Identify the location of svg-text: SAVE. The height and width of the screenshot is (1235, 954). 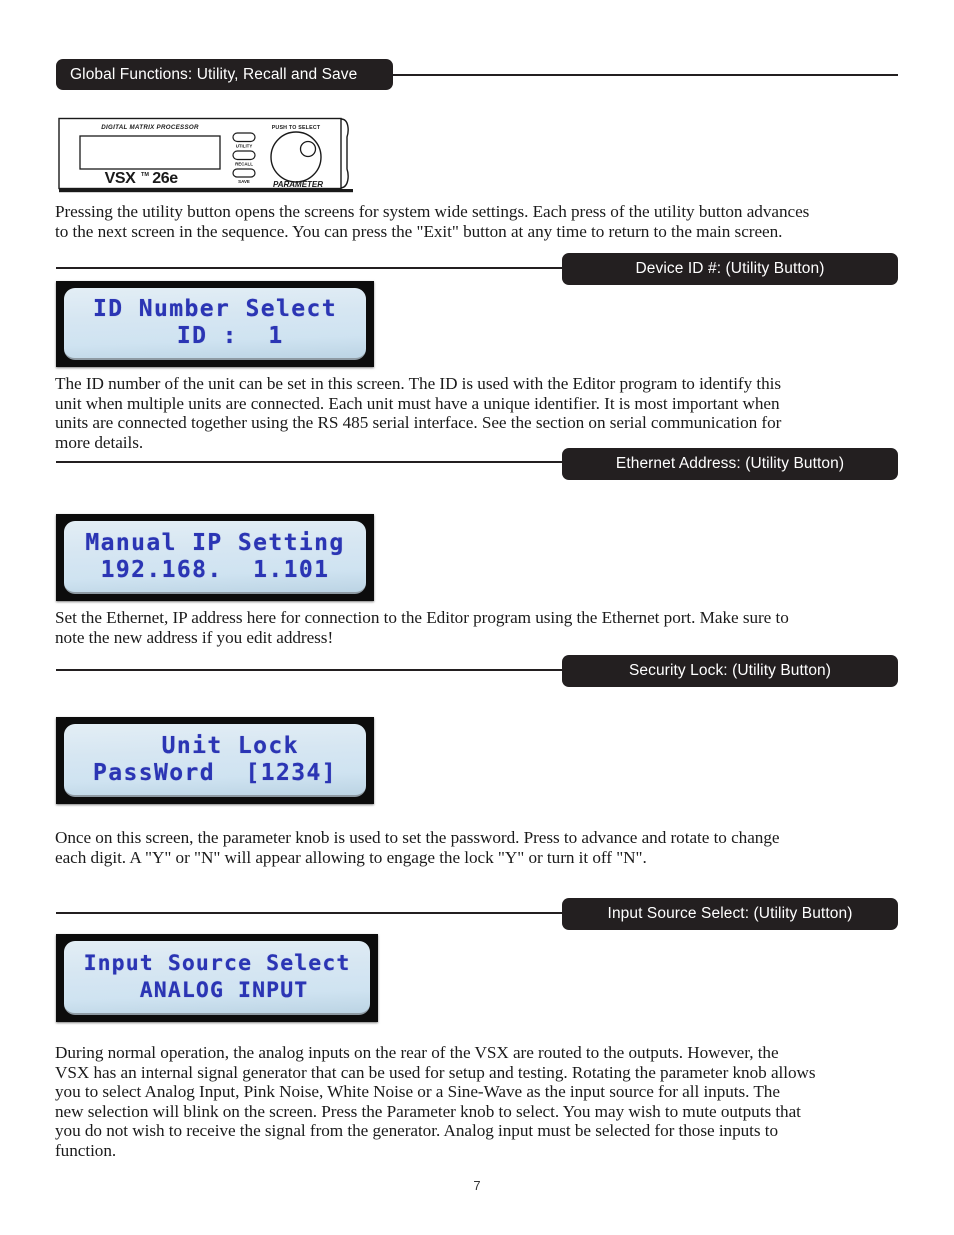
(244, 181).